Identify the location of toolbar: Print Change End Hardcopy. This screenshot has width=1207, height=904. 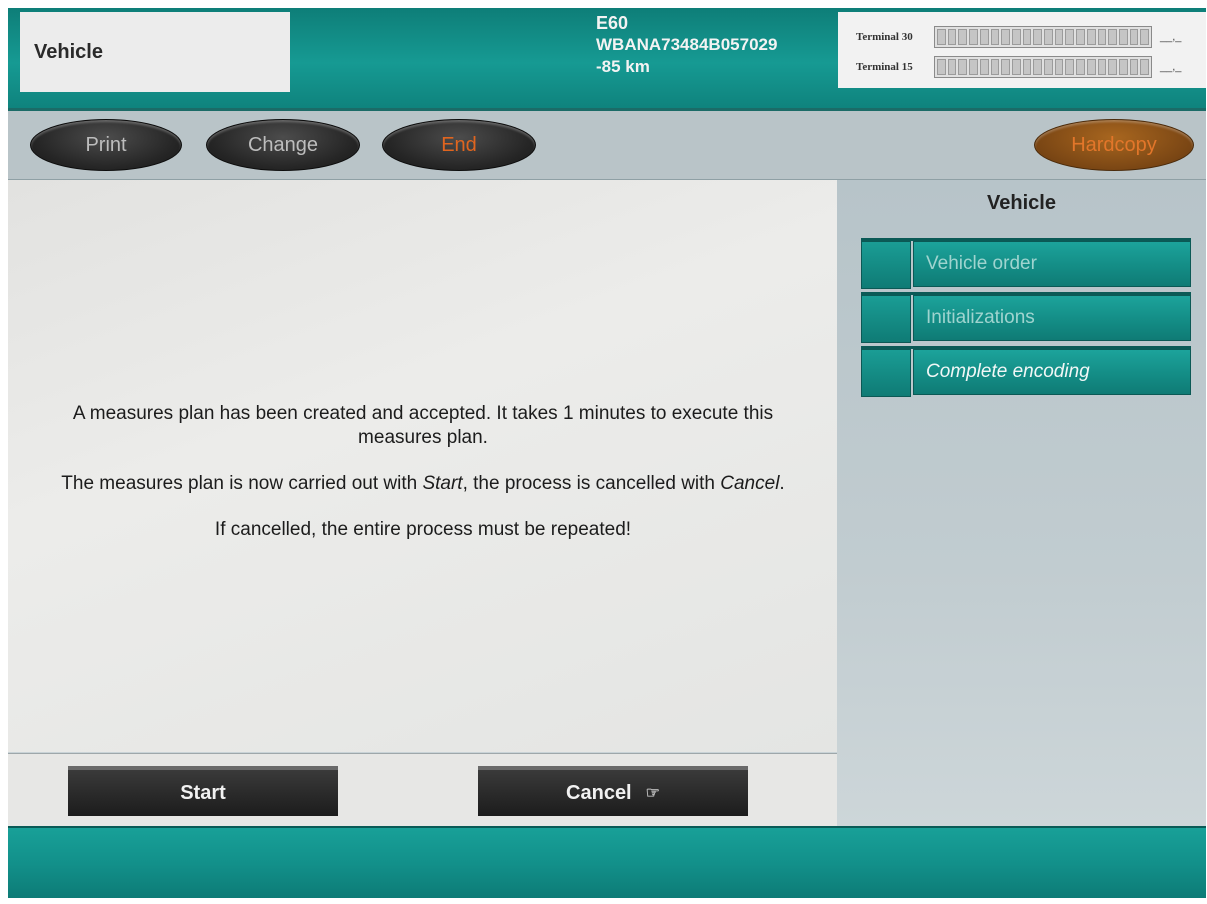
(607, 146).